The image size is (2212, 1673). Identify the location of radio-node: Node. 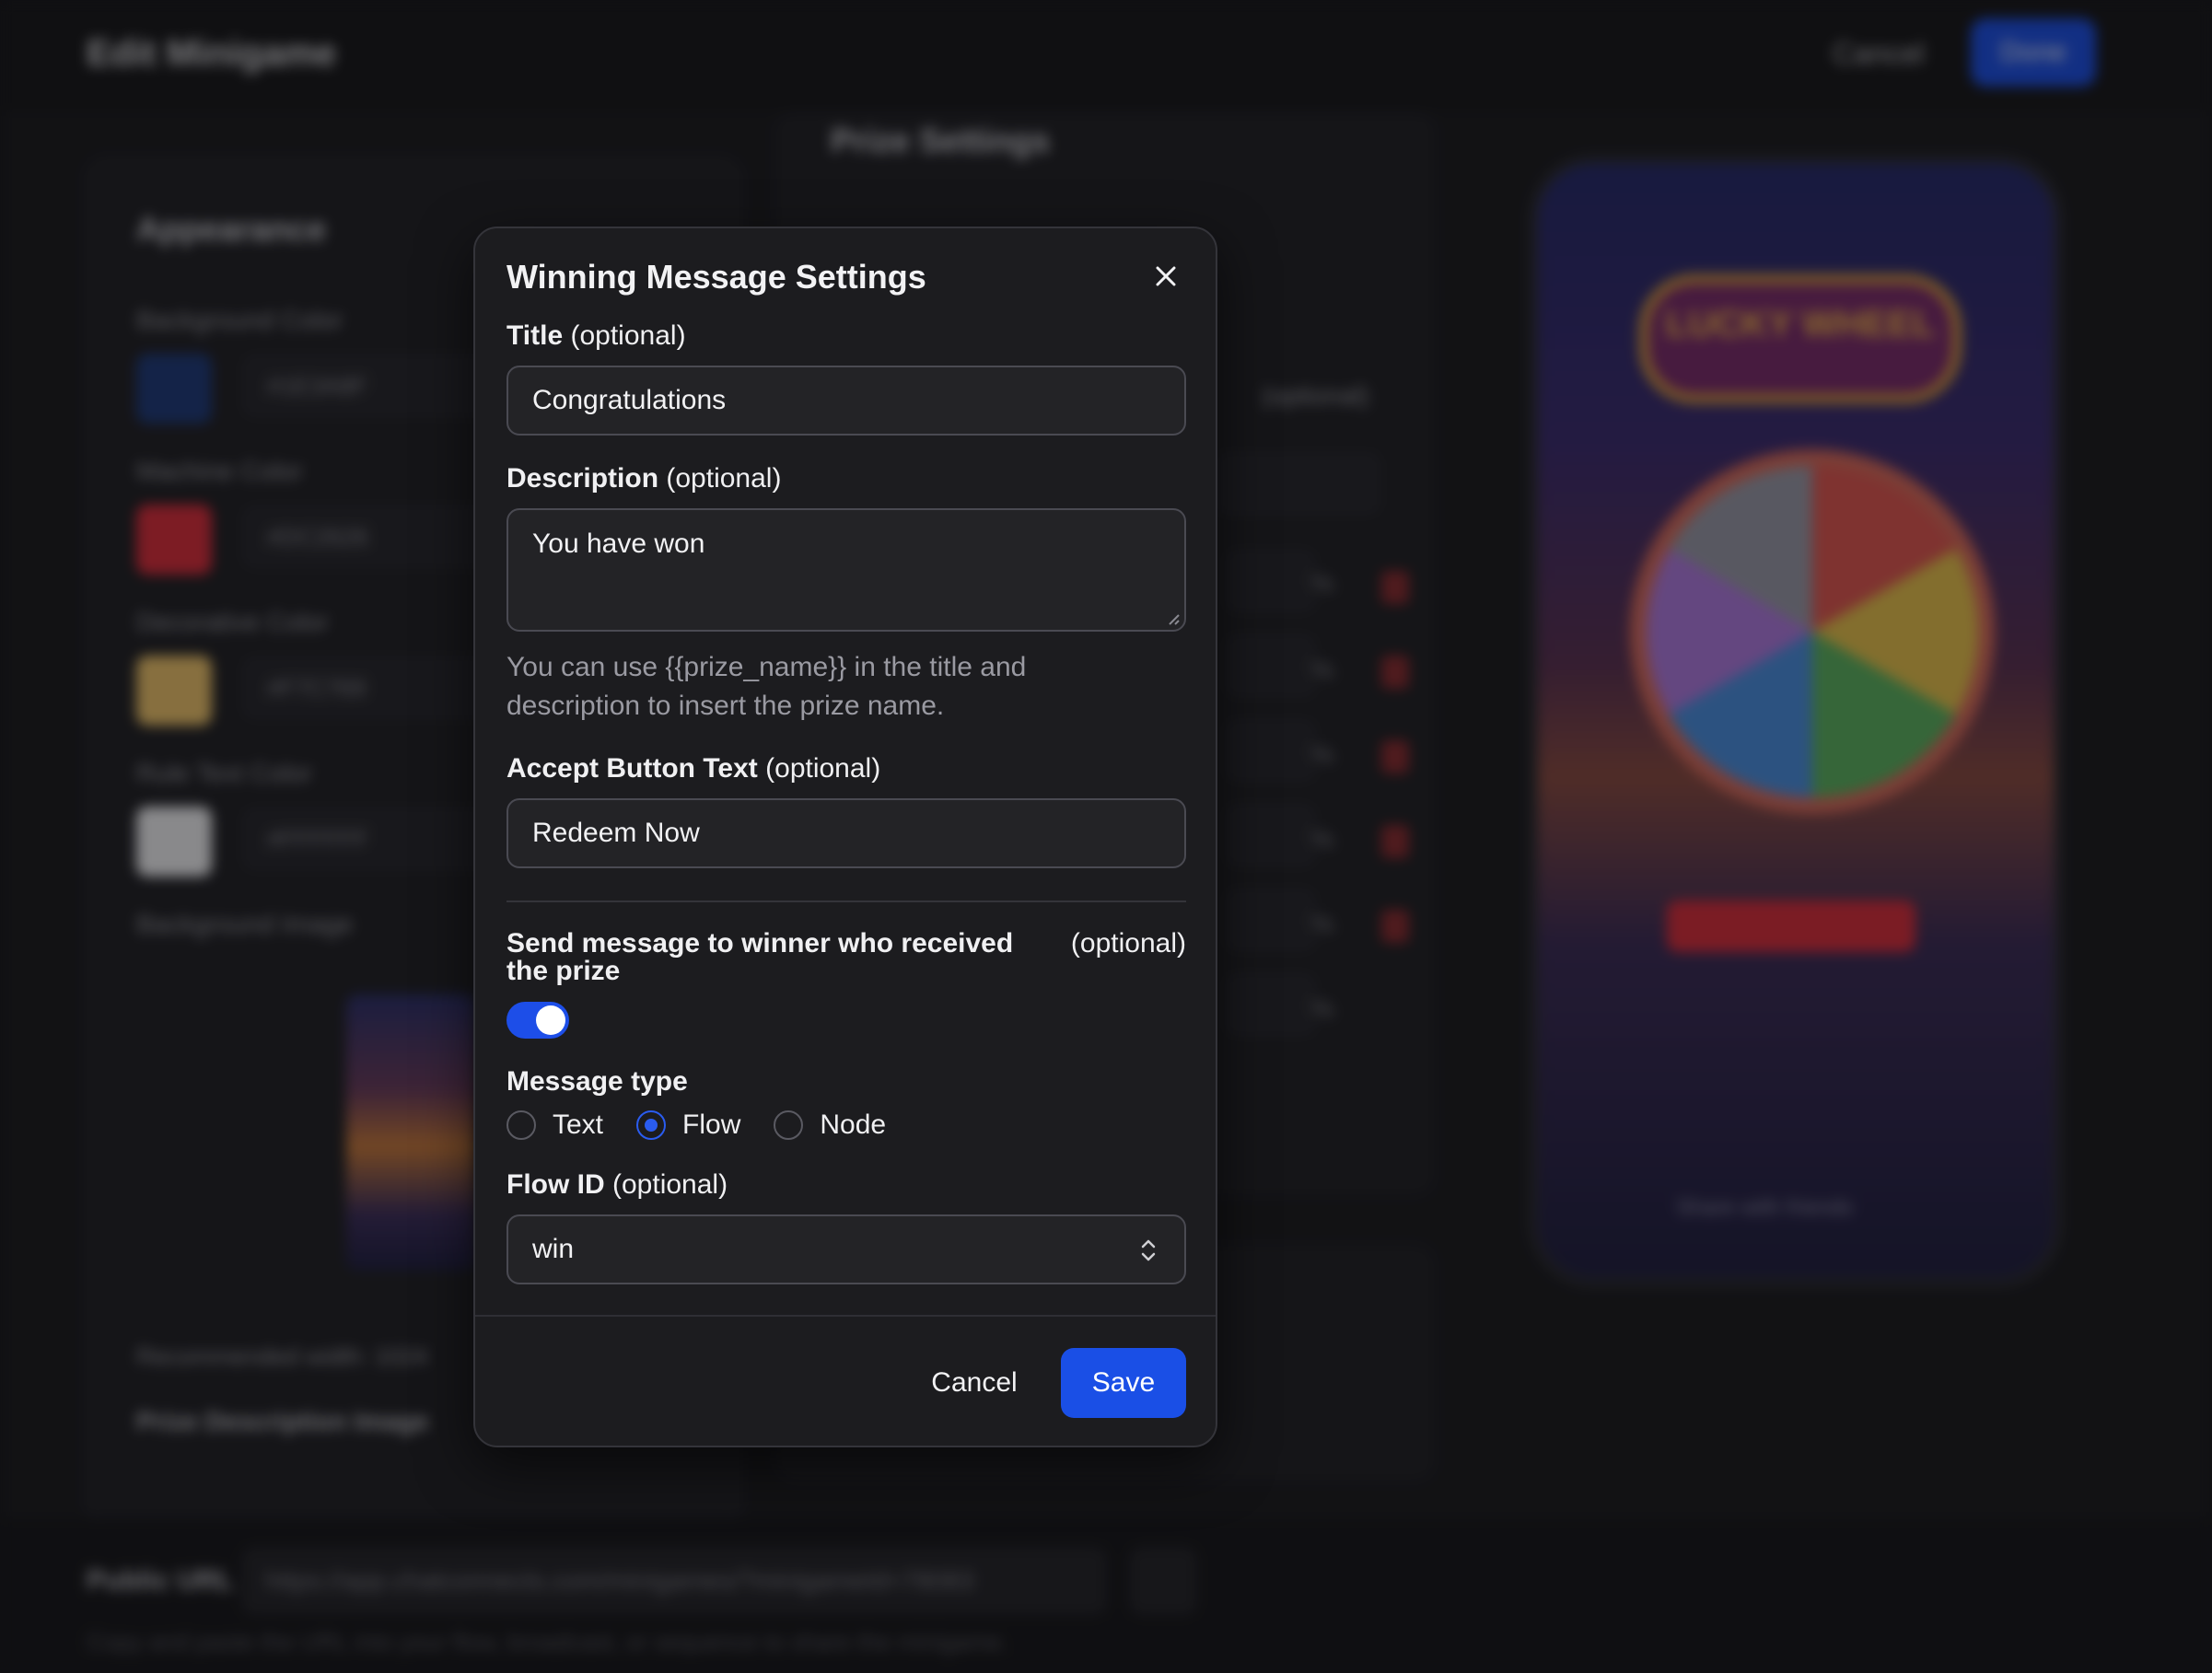
(830, 1125).